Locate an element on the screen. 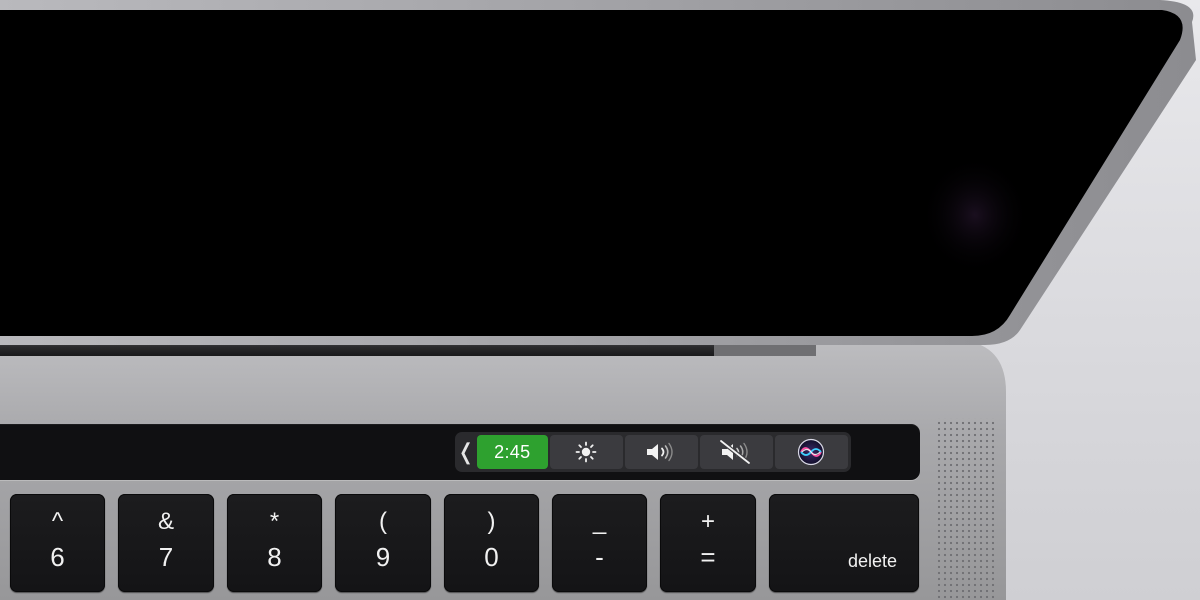 This screenshot has height=600, width=1200. siri-icon is located at coordinates (811, 452).